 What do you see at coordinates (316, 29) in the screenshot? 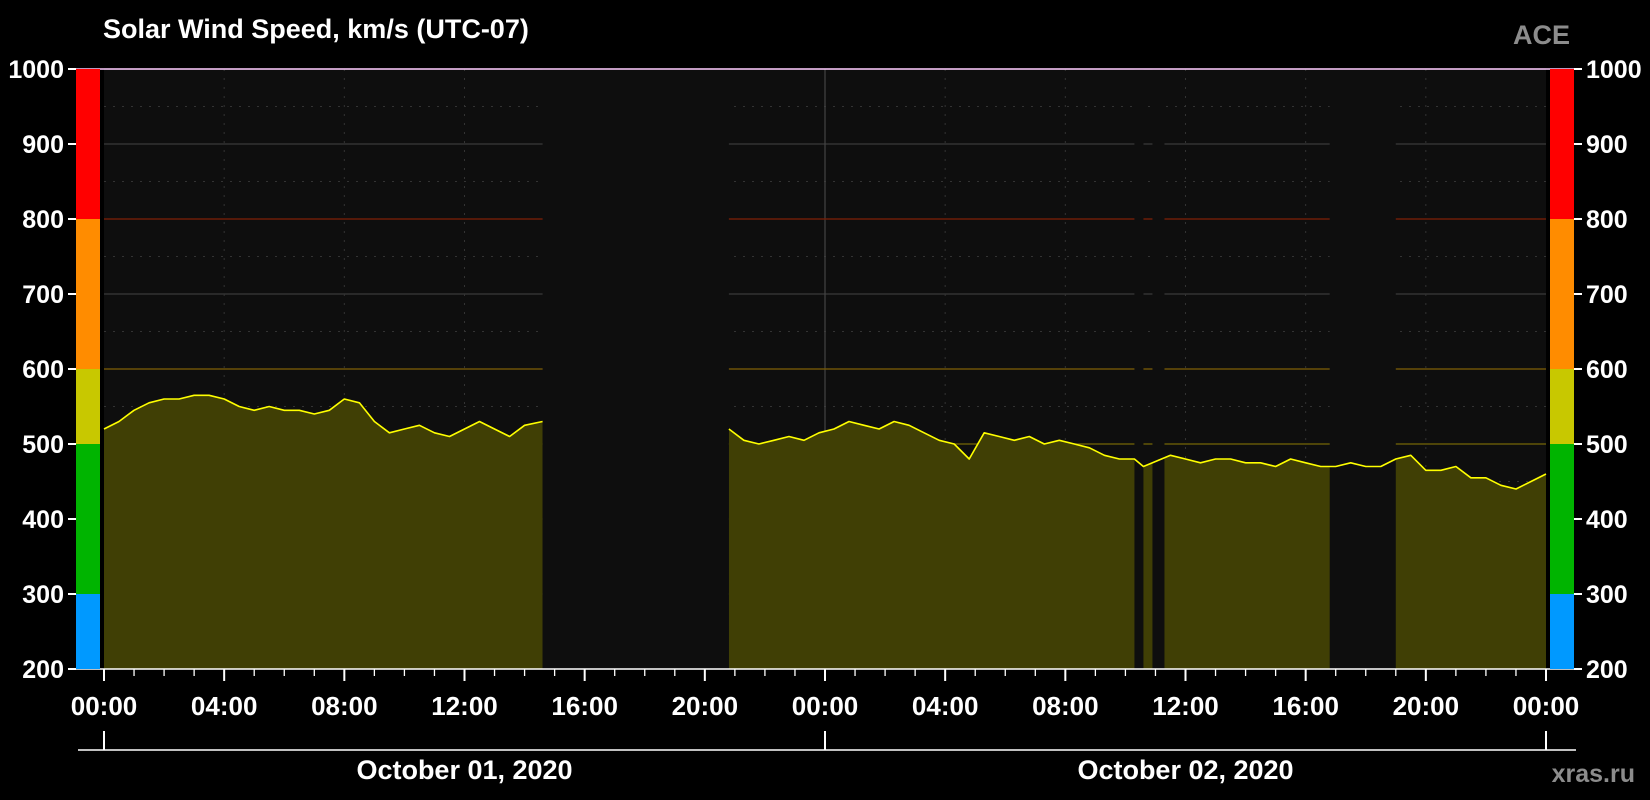
I see `chart-title: Solar Wind Speed, km/s (UTC-07)` at bounding box center [316, 29].